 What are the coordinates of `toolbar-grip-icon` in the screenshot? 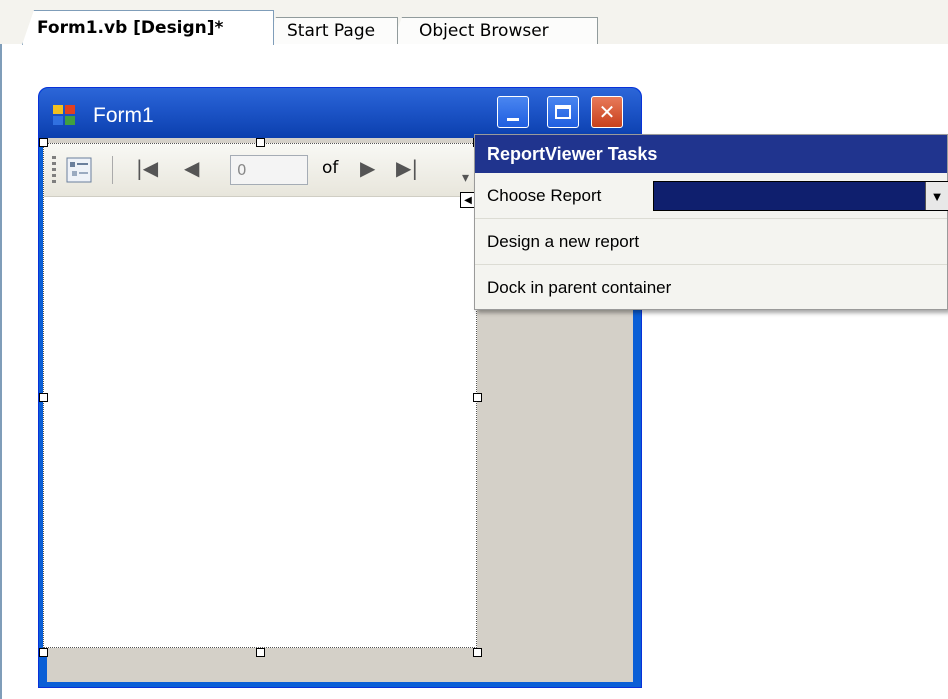 It's located at (54, 170).